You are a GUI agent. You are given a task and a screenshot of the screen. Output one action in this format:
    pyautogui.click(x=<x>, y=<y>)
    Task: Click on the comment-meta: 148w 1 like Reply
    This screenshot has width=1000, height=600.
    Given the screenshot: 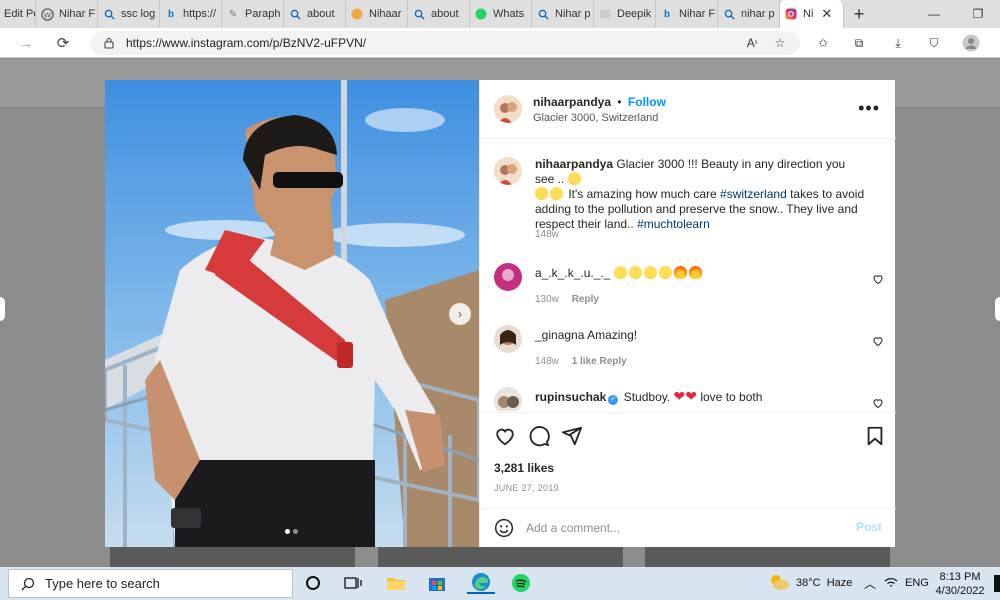 What is the action you would take?
    pyautogui.click(x=581, y=361)
    